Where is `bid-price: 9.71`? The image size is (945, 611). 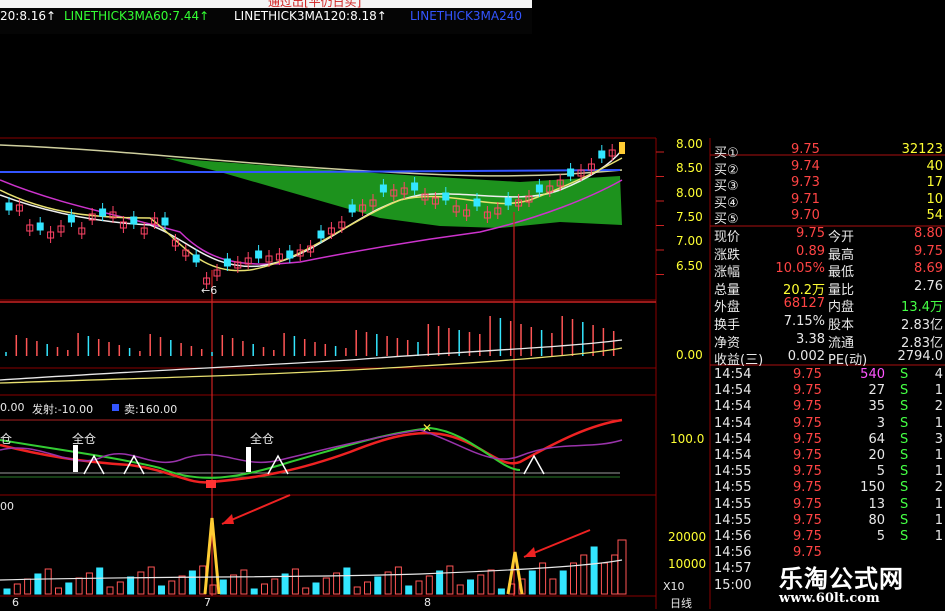
bid-price: 9.71 is located at coordinates (805, 199).